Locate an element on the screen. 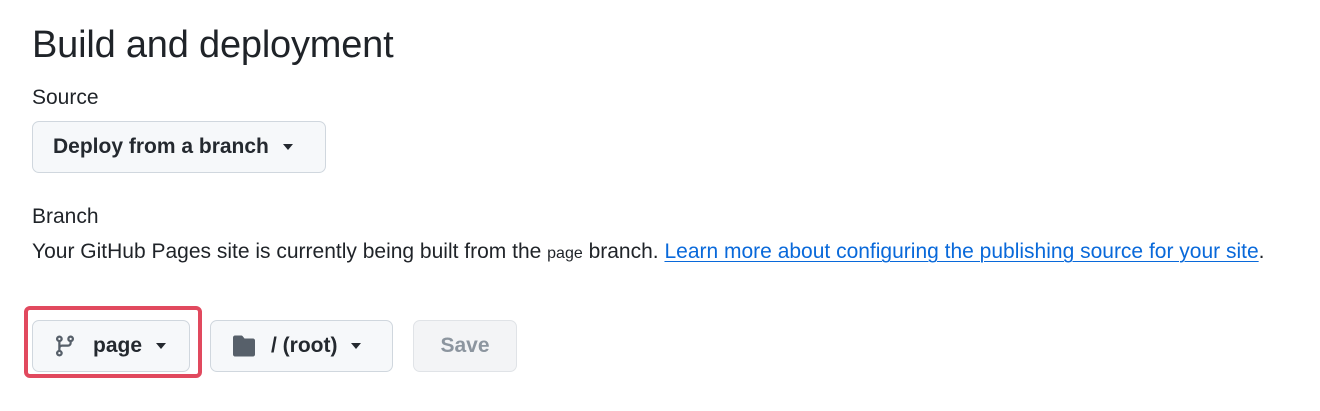 Image resolution: width=1320 pixels, height=411 pixels. save-button: Save is located at coordinates (465, 346).